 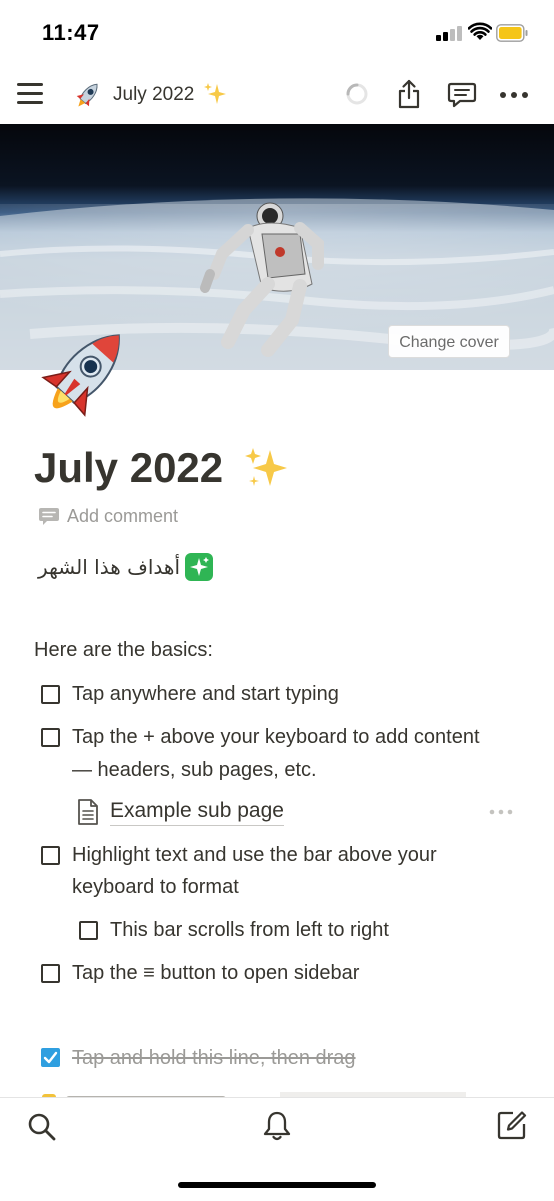 What do you see at coordinates (128, 468) in the screenshot?
I see `page-title: July 2022` at bounding box center [128, 468].